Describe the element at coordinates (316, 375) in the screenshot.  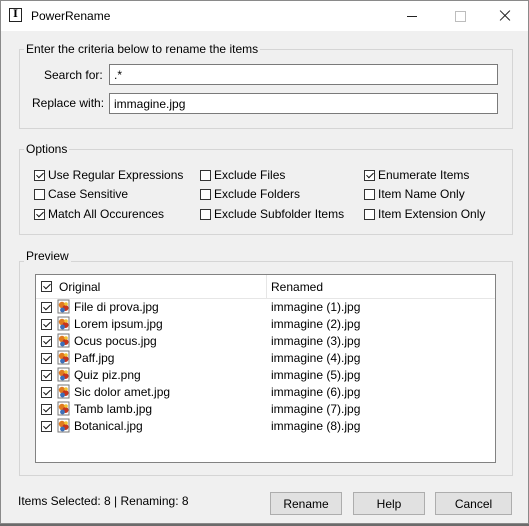
I see `renamed-name: immagine (5).jpg` at that location.